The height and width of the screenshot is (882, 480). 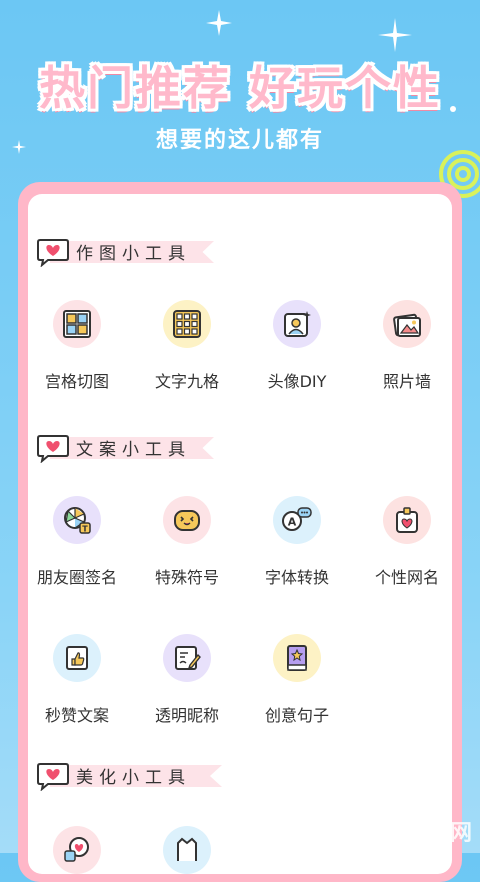 I want to click on section-header-drawing-tools: 作图小工具, so click(x=126, y=252).